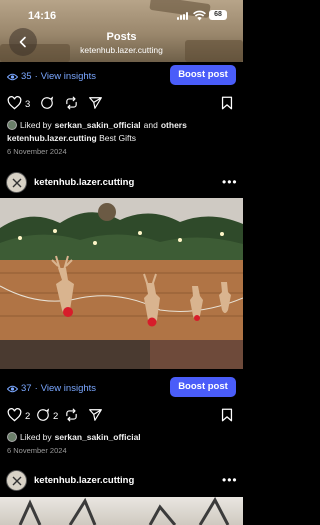 The height and width of the screenshot is (525, 320). Describe the element at coordinates (56, 416) in the screenshot. I see `comment-count: 2` at that location.